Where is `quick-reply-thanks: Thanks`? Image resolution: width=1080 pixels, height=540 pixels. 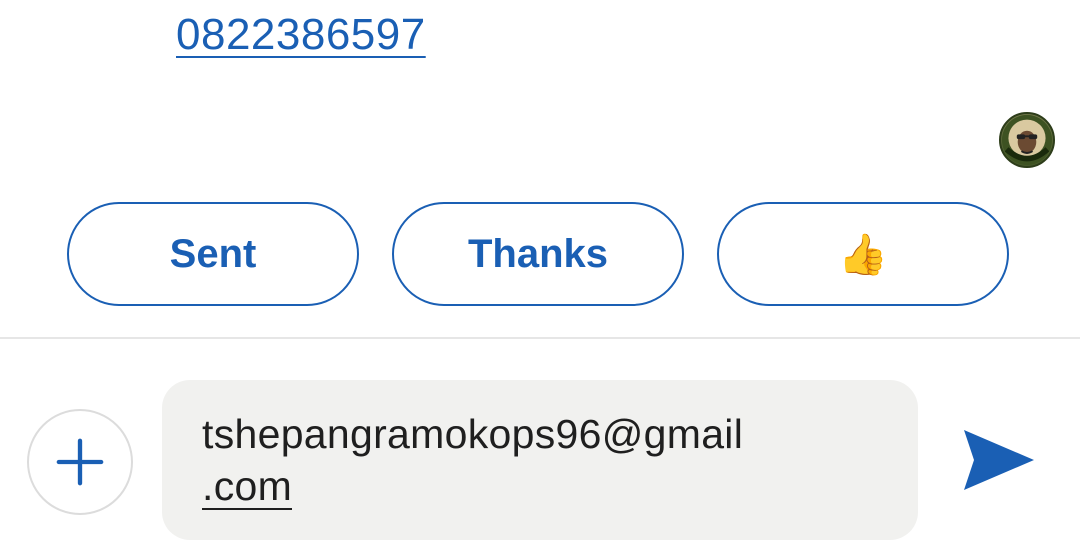
quick-reply-thanks: Thanks is located at coordinates (538, 254).